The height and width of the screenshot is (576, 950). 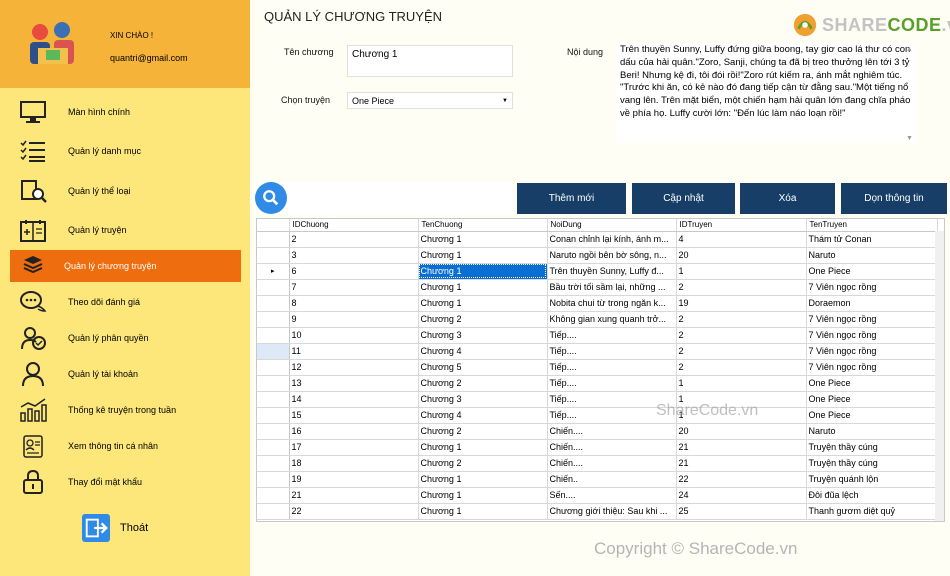 I want to click on table-cell: 3, so click(x=354, y=255).